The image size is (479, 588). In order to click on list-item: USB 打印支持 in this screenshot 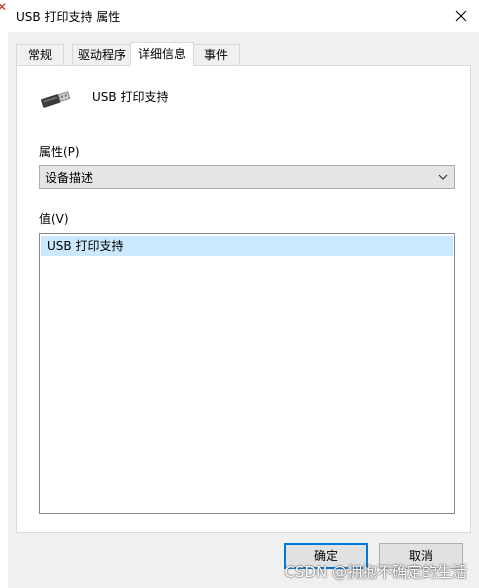, I will do `click(247, 246)`.